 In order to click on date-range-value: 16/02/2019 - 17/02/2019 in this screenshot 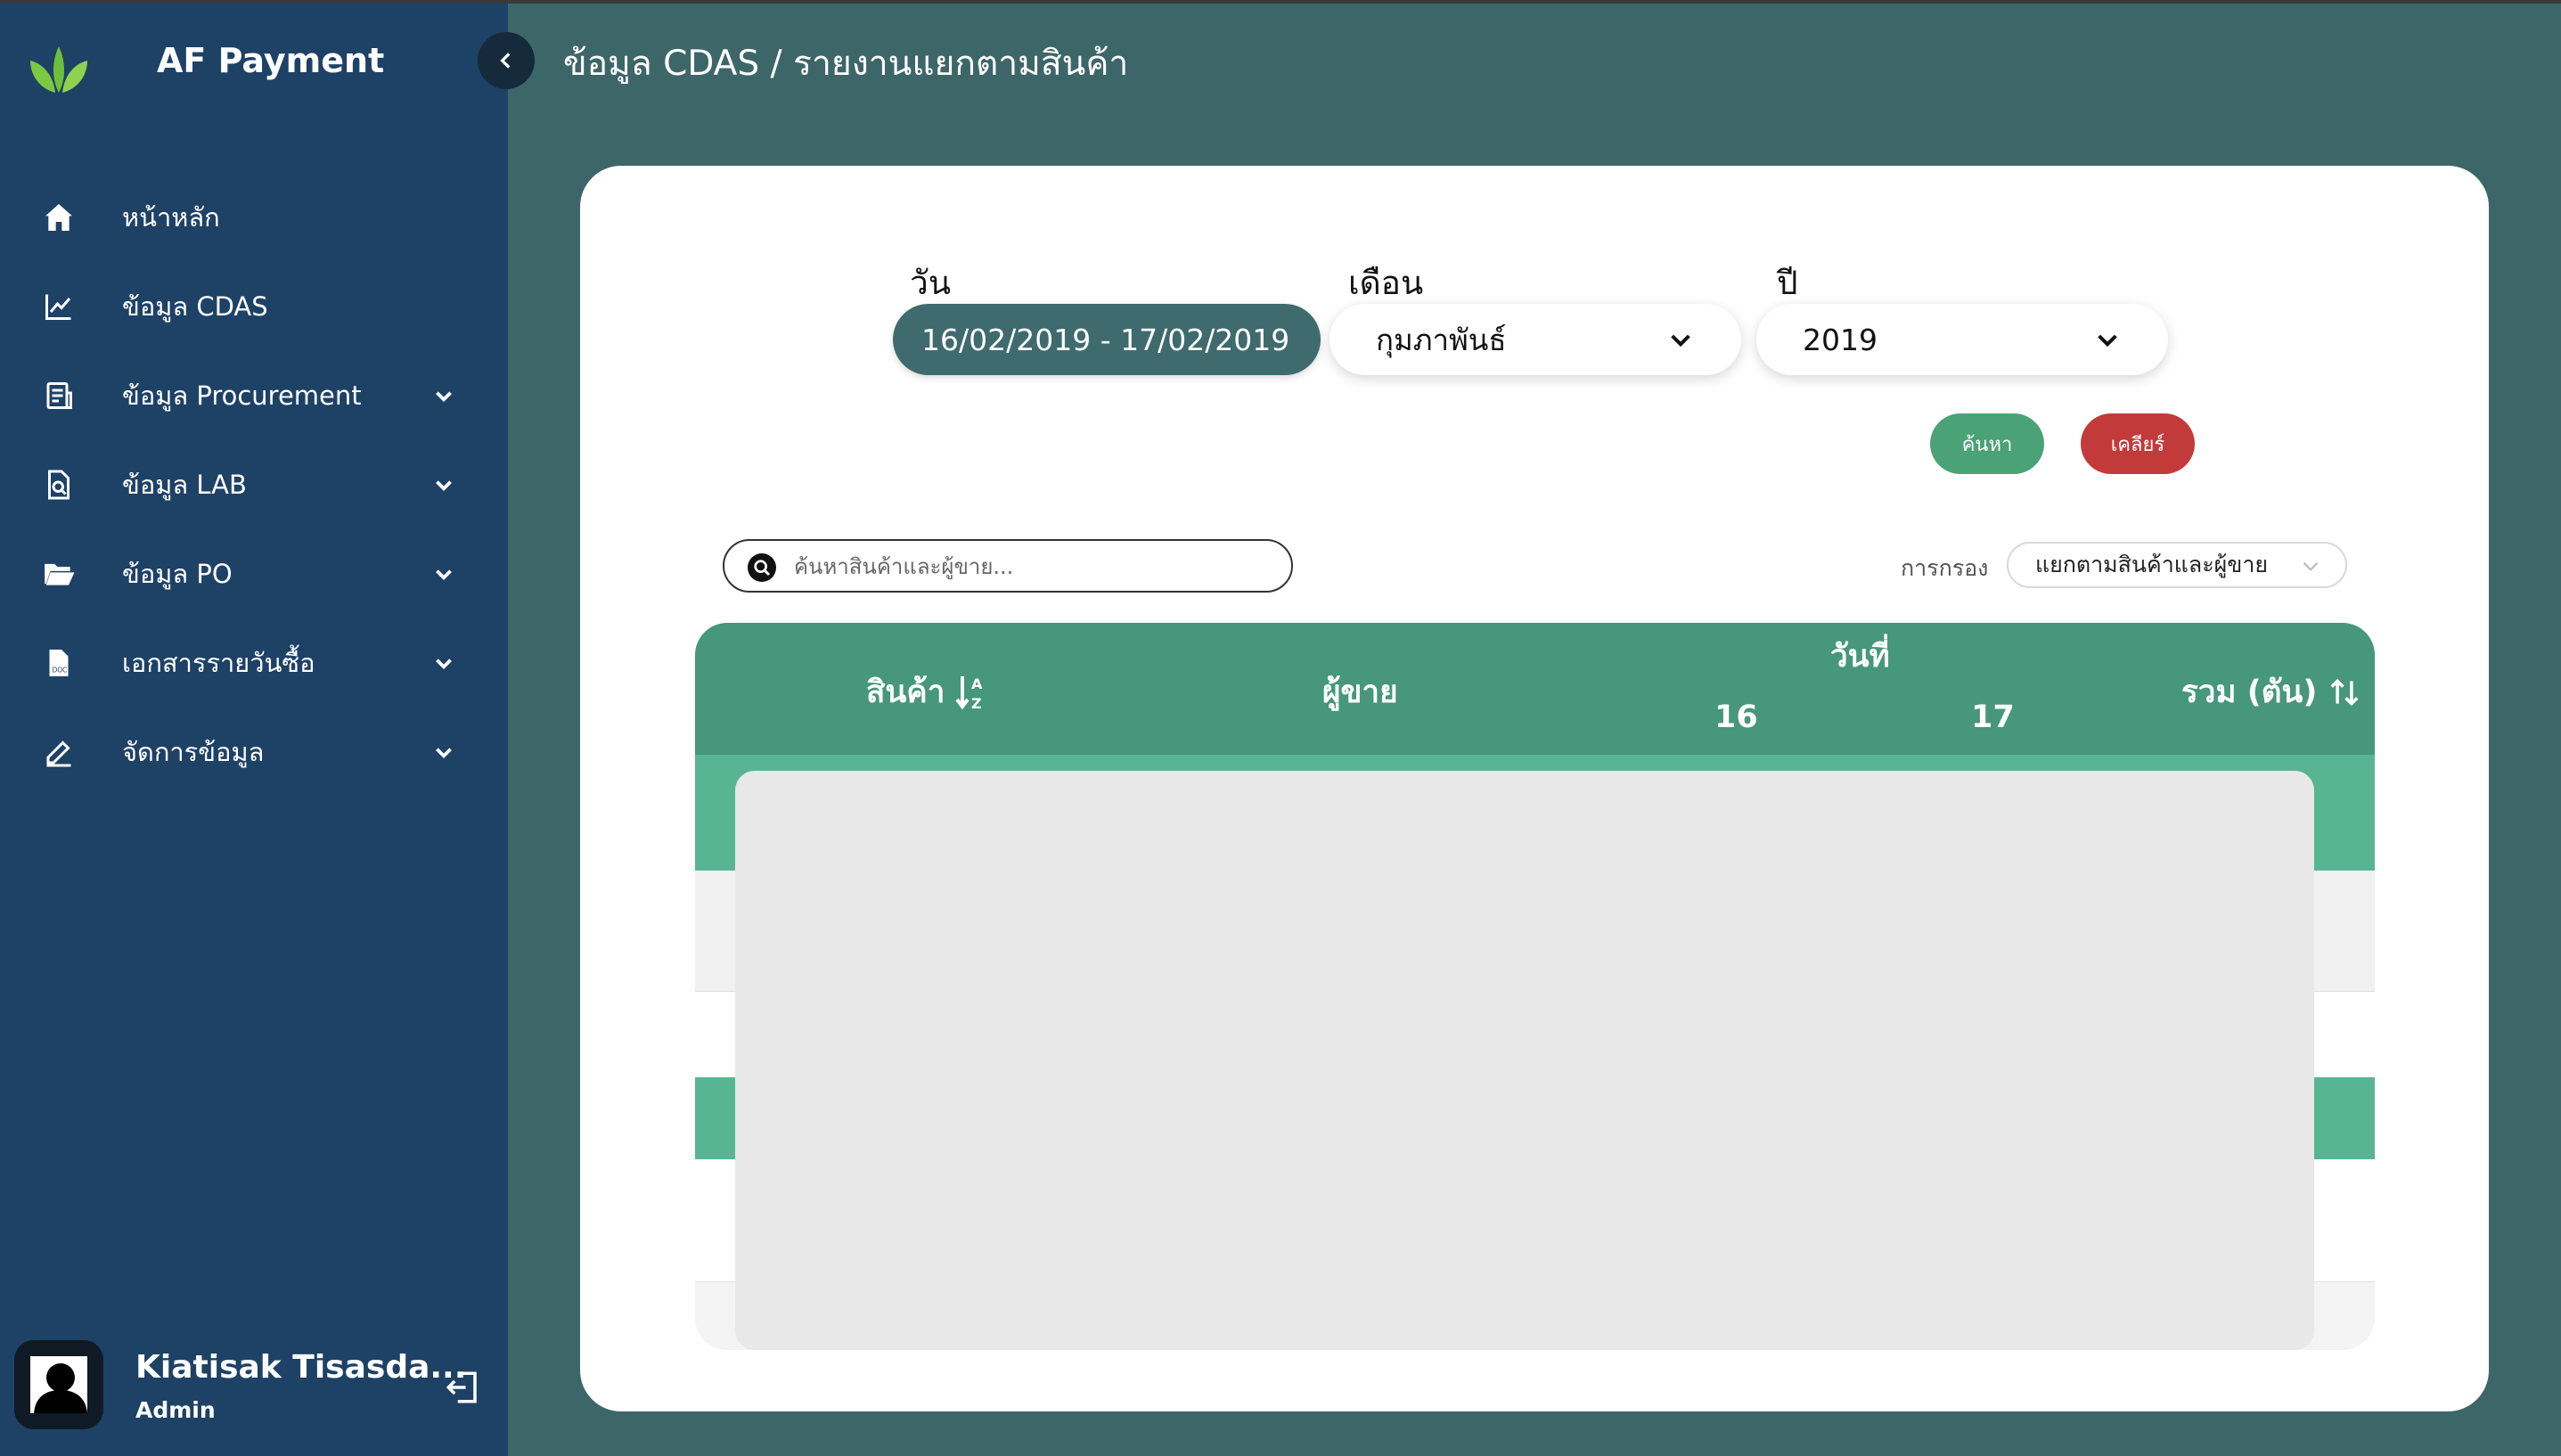, I will do `click(1105, 339)`.